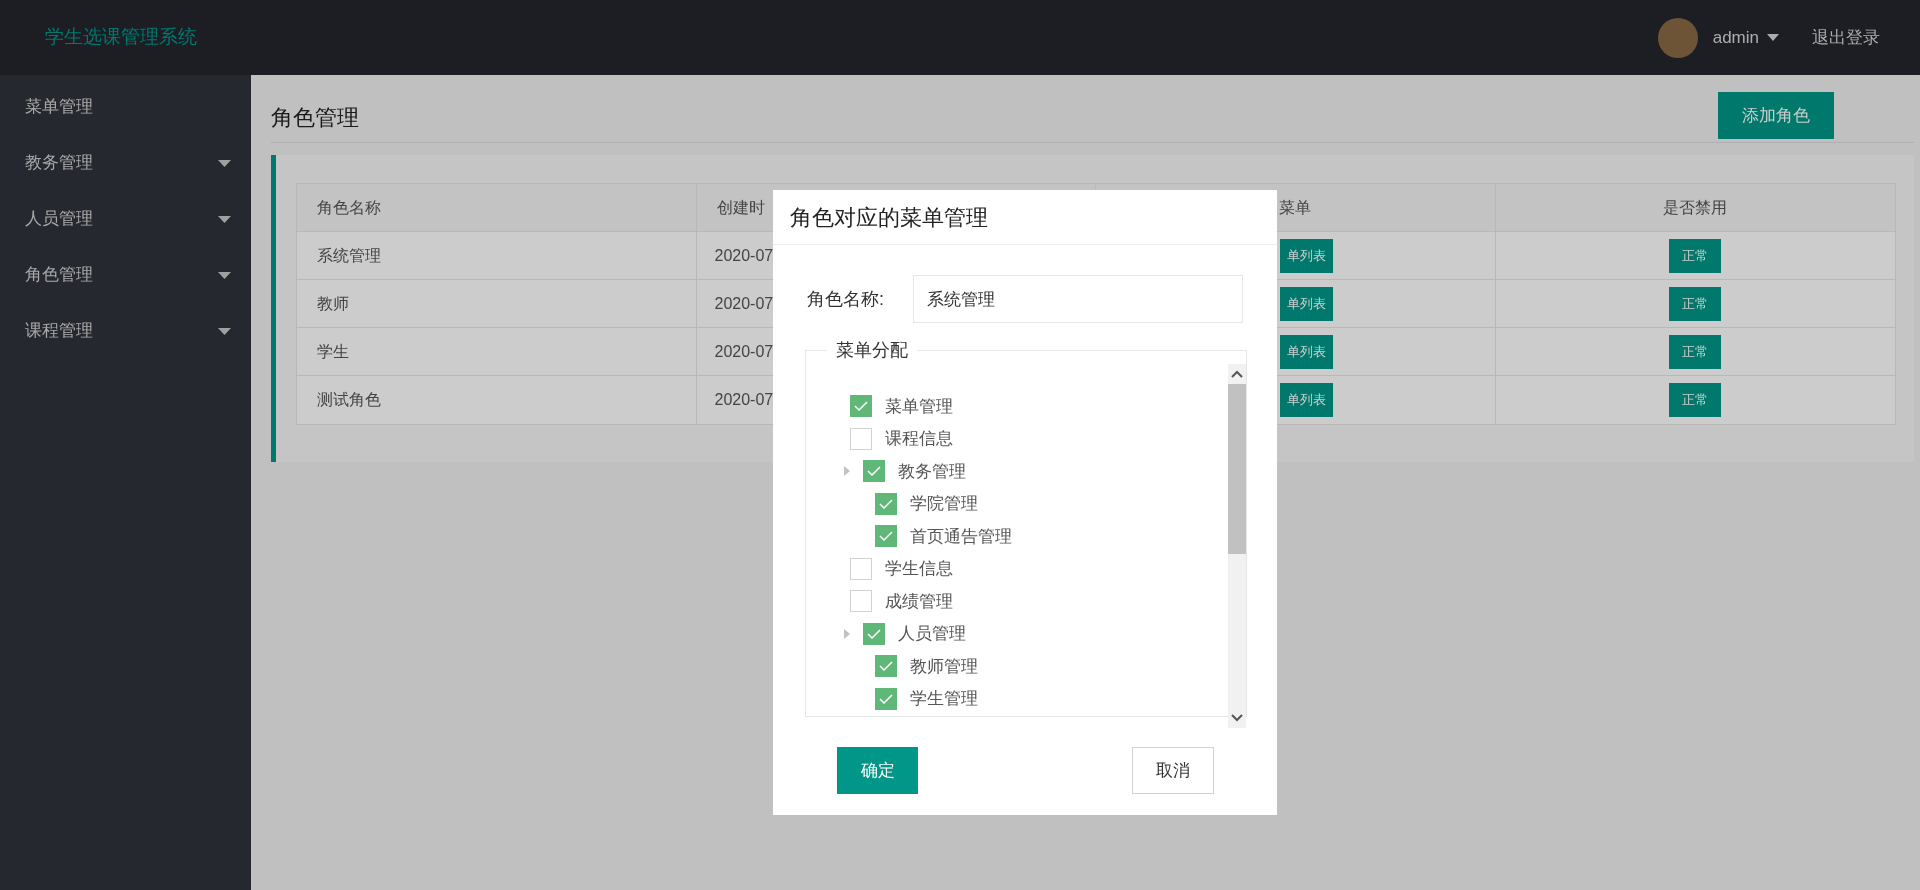  What do you see at coordinates (846, 299) in the screenshot?
I see `field-label: 角色名称:` at bounding box center [846, 299].